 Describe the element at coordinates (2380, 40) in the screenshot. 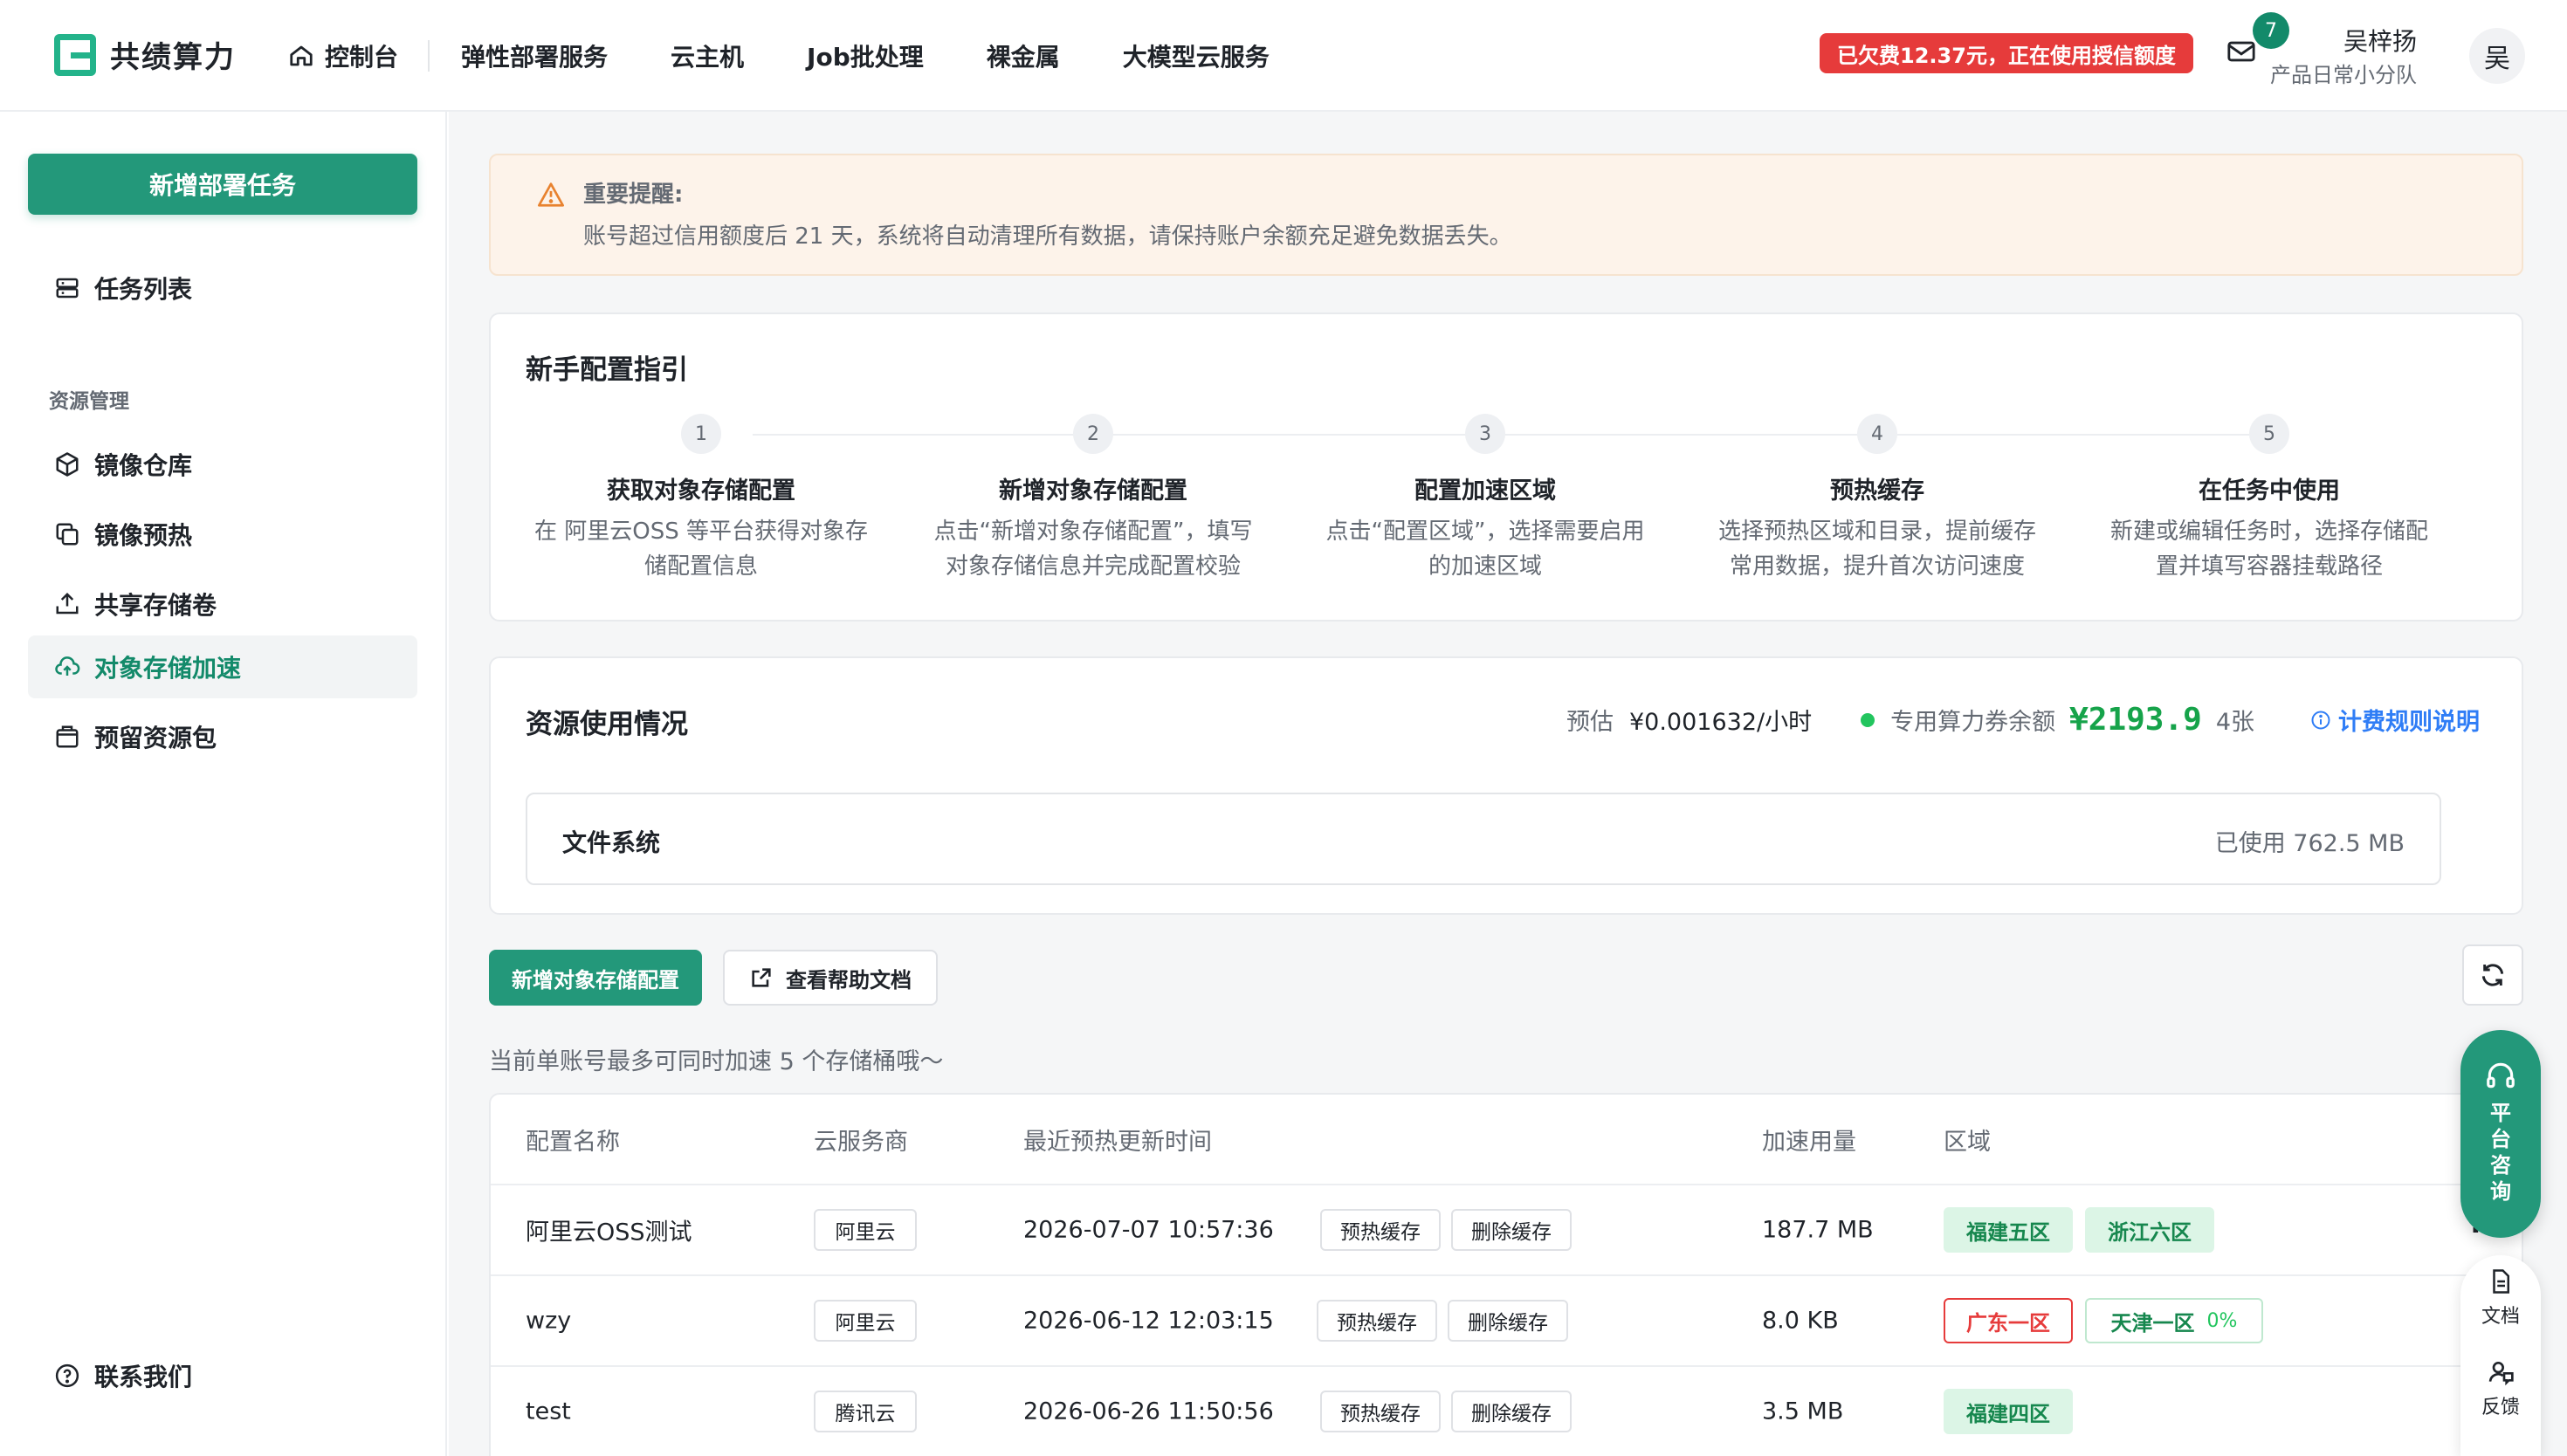

I see `user-name: 吴梓扬` at that location.